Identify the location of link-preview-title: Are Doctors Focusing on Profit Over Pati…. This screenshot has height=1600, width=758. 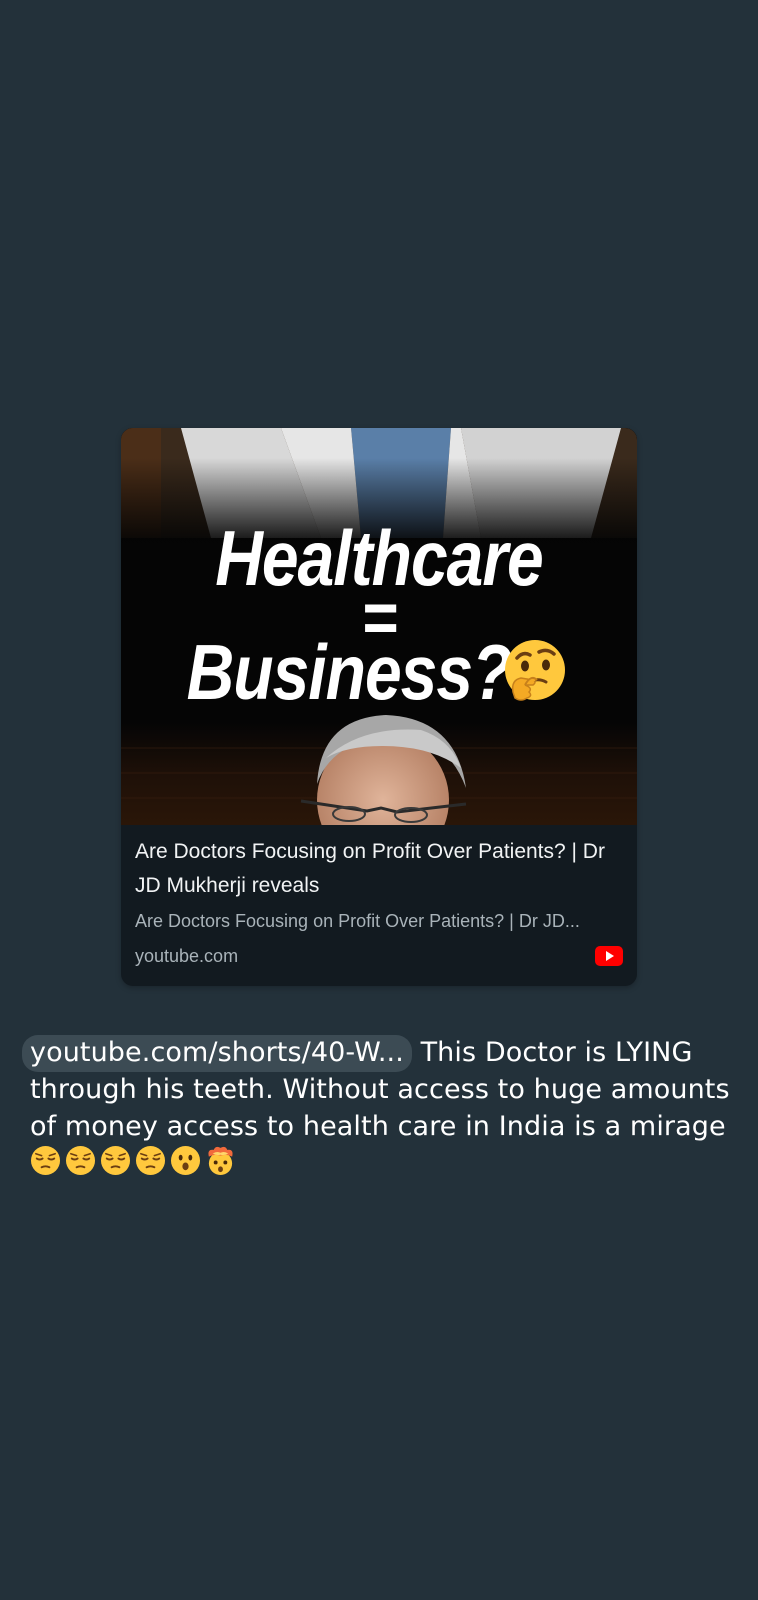
(370, 868).